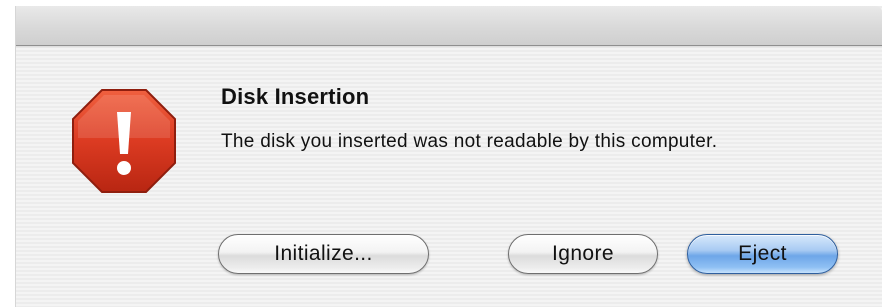 The height and width of the screenshot is (307, 882). Describe the element at coordinates (295, 96) in the screenshot. I see `dialog-heading: Disk Insertion` at that location.